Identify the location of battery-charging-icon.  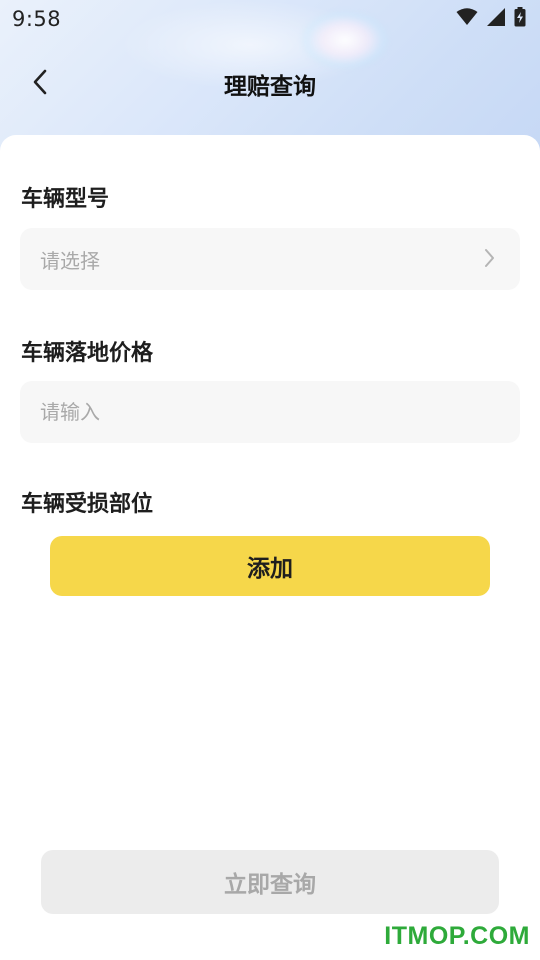
(520, 19).